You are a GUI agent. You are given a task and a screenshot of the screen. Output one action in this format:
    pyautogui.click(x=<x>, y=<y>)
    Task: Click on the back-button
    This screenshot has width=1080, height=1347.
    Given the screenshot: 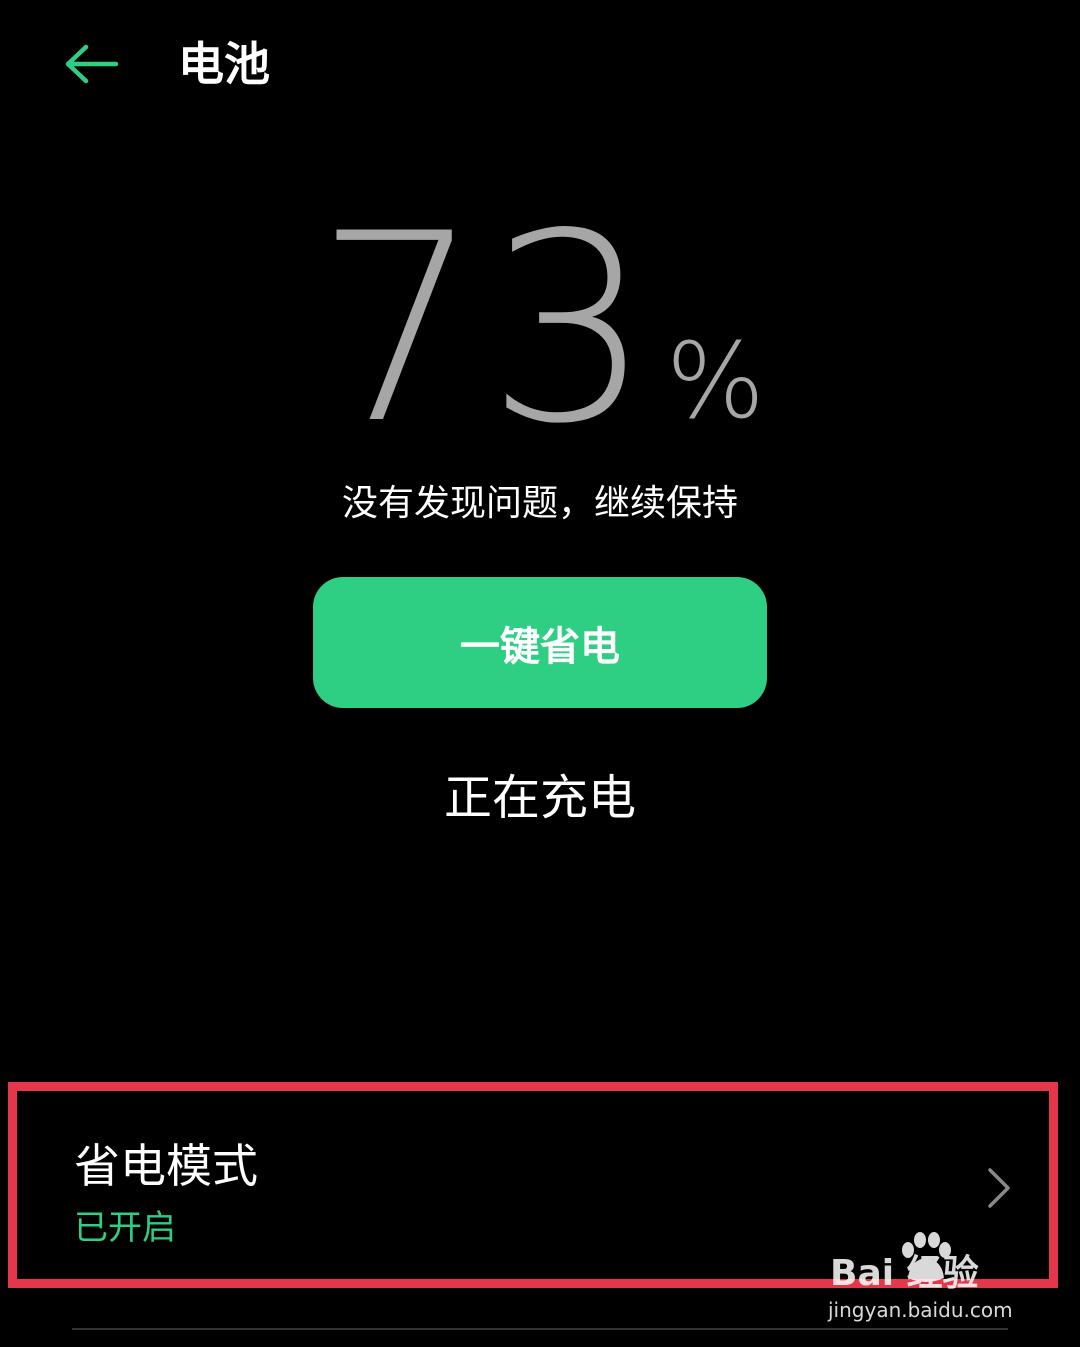 What is the action you would take?
    pyautogui.click(x=92, y=64)
    